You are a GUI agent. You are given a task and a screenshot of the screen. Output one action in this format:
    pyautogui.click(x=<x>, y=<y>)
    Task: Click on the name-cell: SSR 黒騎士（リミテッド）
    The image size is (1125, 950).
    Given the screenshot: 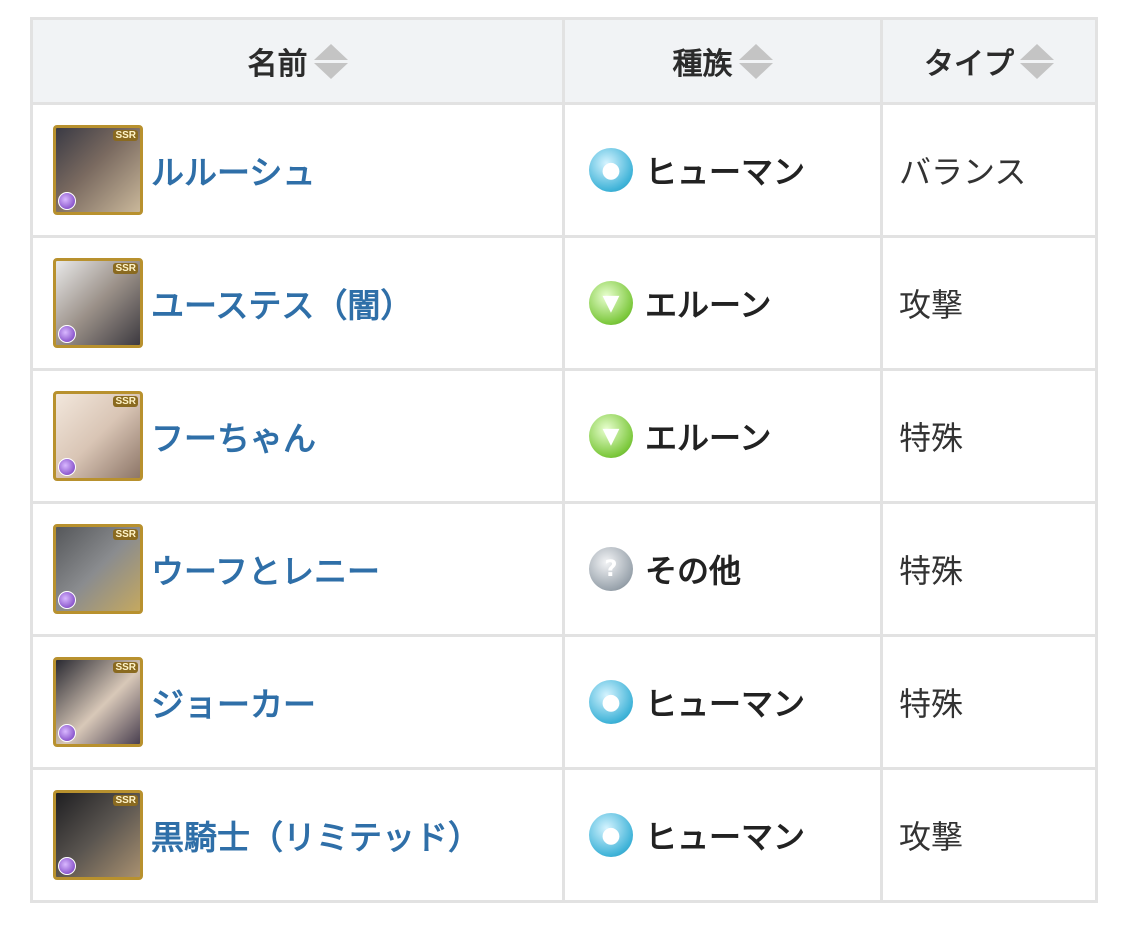 What is the action you would take?
    pyautogui.click(x=297, y=835)
    